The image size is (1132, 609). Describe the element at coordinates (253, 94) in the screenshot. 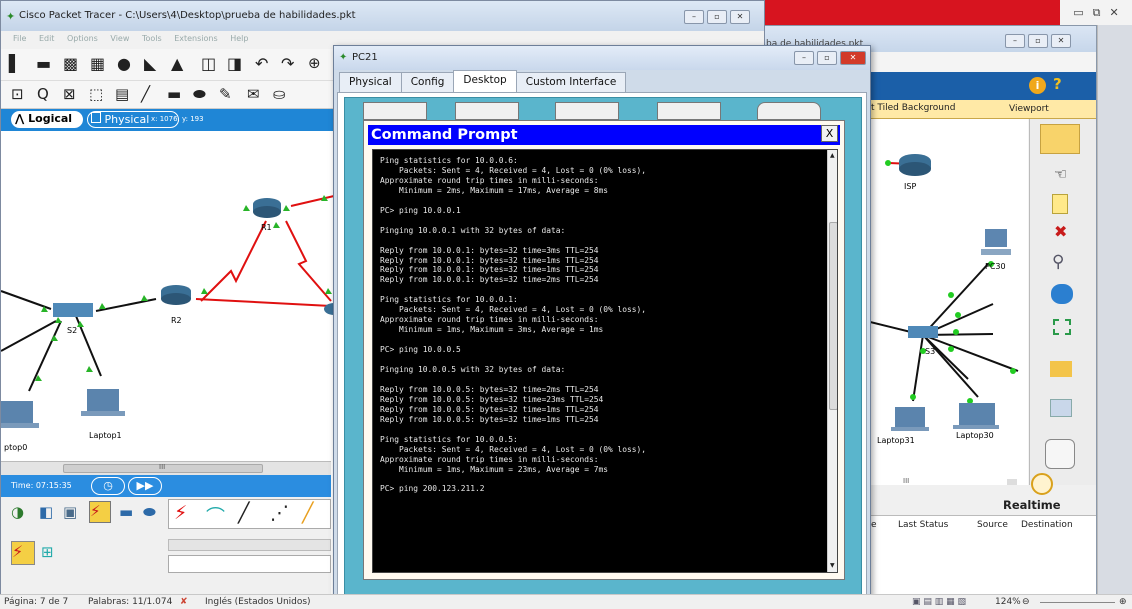

I see `add-pdu-icon: ✉` at that location.